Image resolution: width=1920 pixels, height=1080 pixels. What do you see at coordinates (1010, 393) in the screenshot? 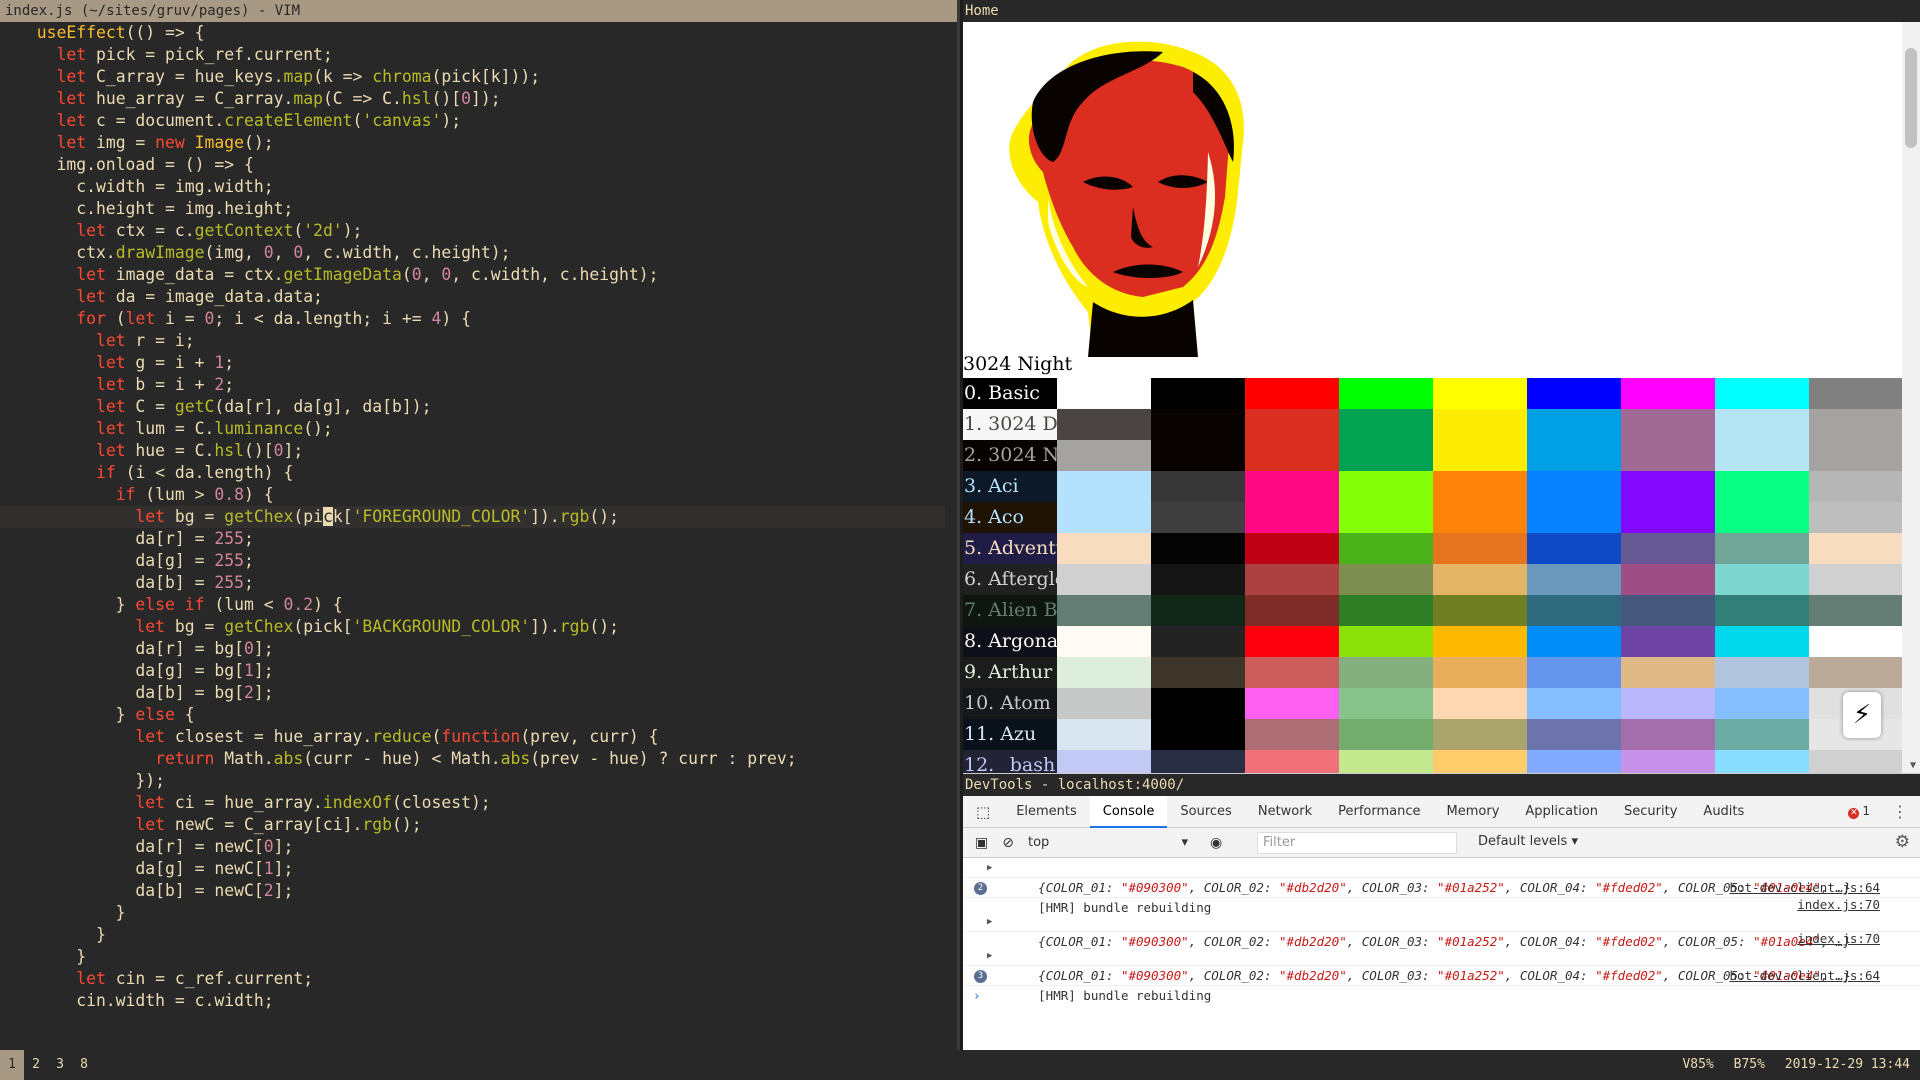
I see `scheme-label: 0. Basic` at bounding box center [1010, 393].